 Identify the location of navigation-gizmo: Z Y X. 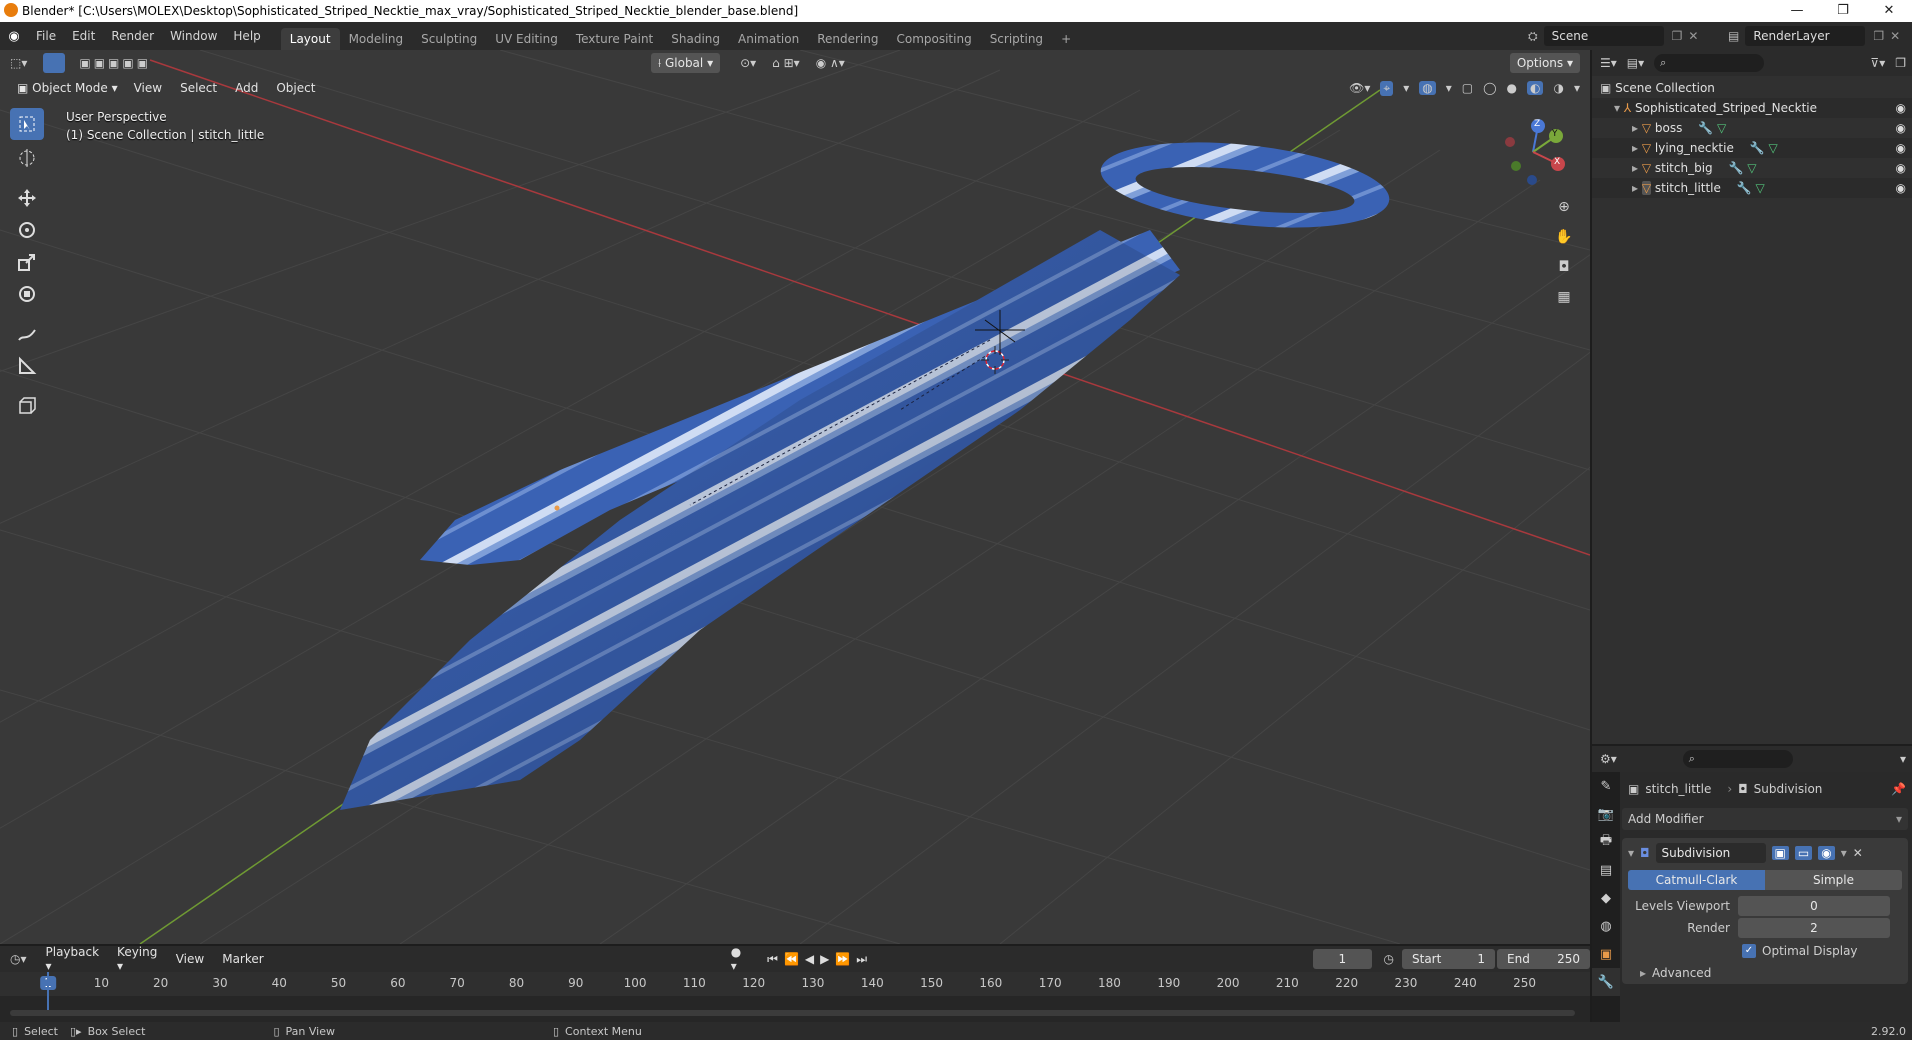
(1533, 152).